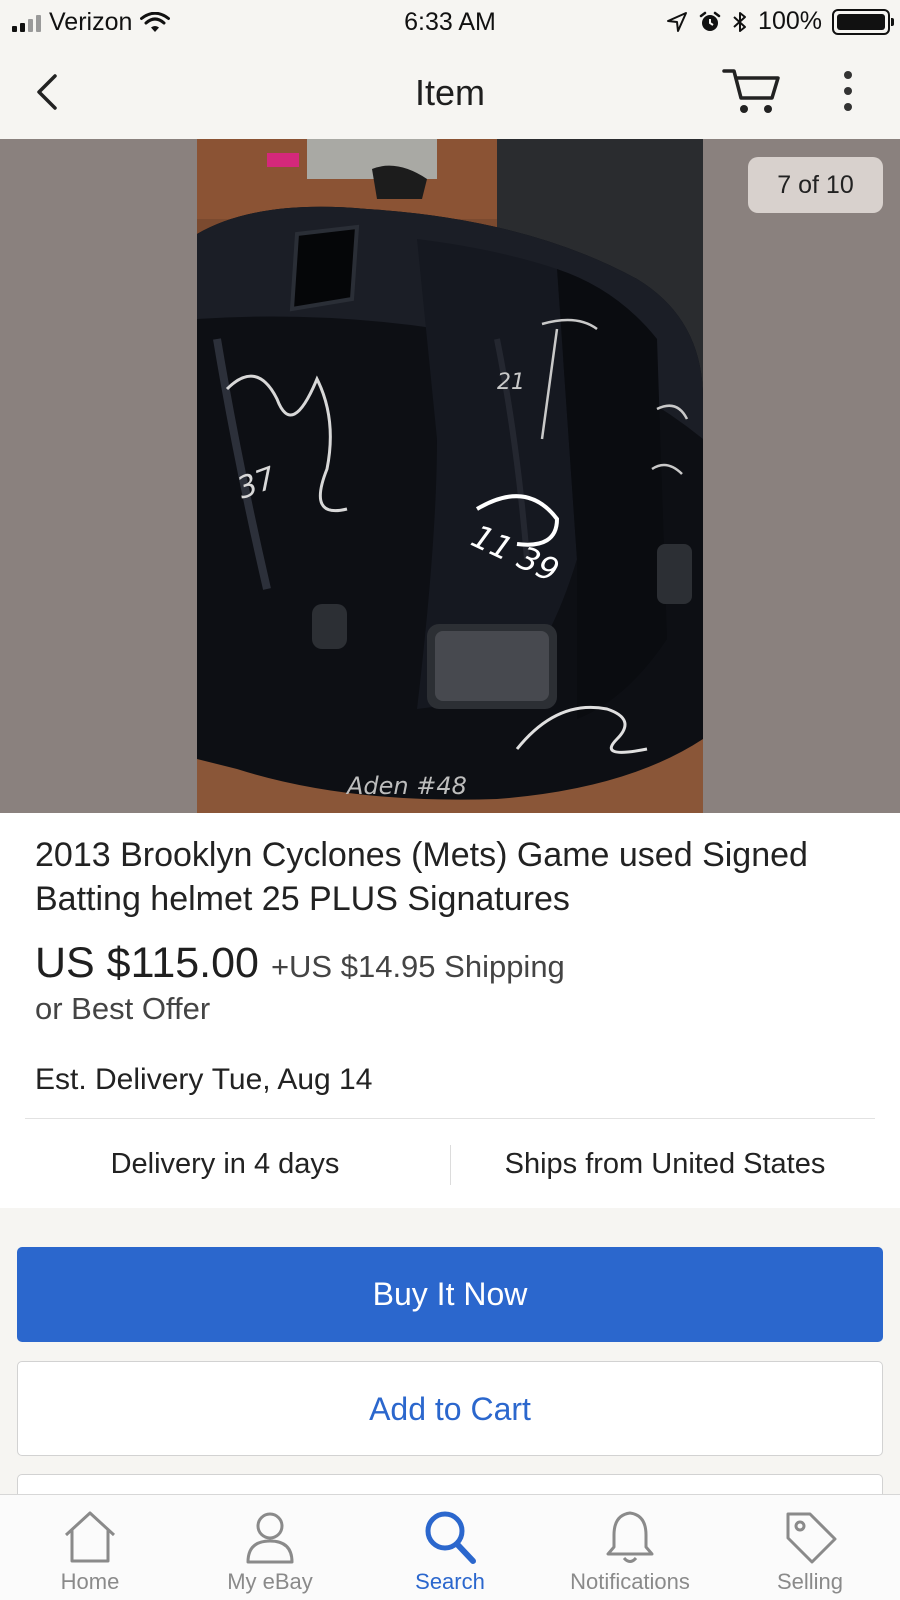 The height and width of the screenshot is (1600, 900). What do you see at coordinates (450, 91) in the screenshot?
I see `nav-bar: Item` at bounding box center [450, 91].